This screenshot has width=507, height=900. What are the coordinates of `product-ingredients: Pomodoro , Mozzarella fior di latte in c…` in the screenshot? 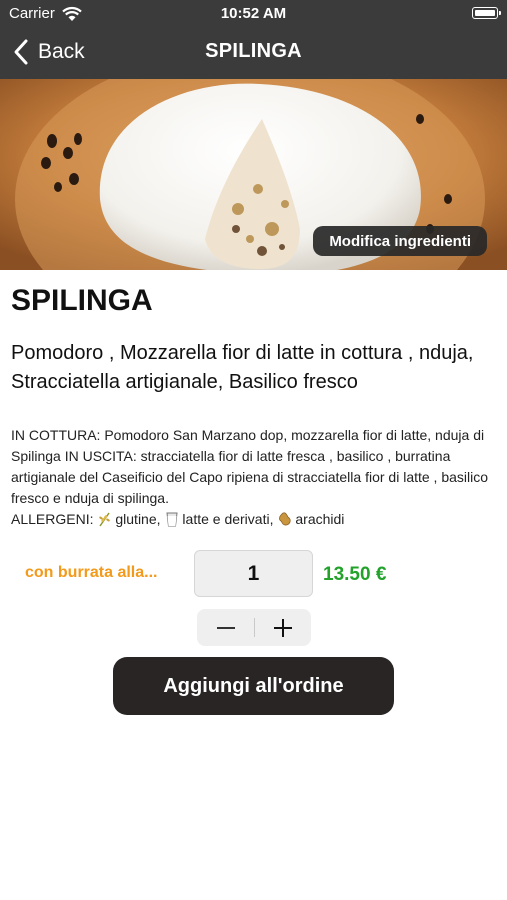 It's located at (242, 367).